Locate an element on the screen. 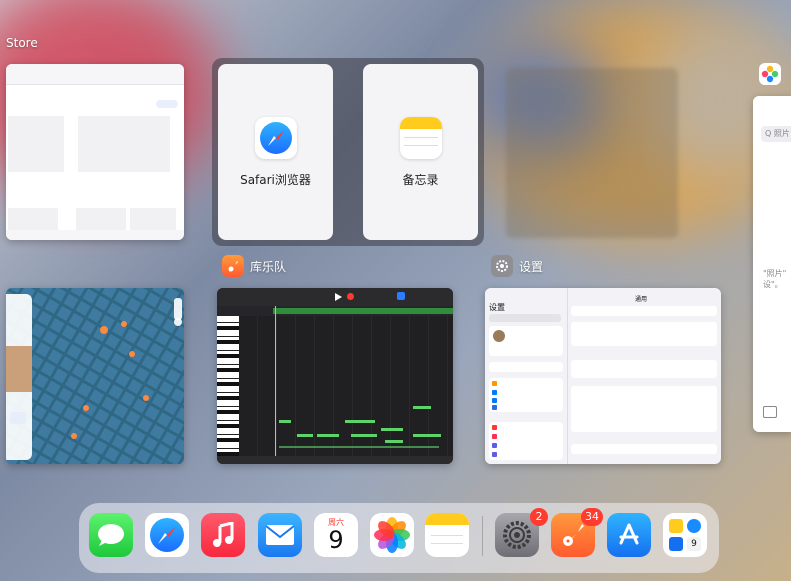 The height and width of the screenshot is (581, 791). wifi-icon is located at coordinates (494, 392).